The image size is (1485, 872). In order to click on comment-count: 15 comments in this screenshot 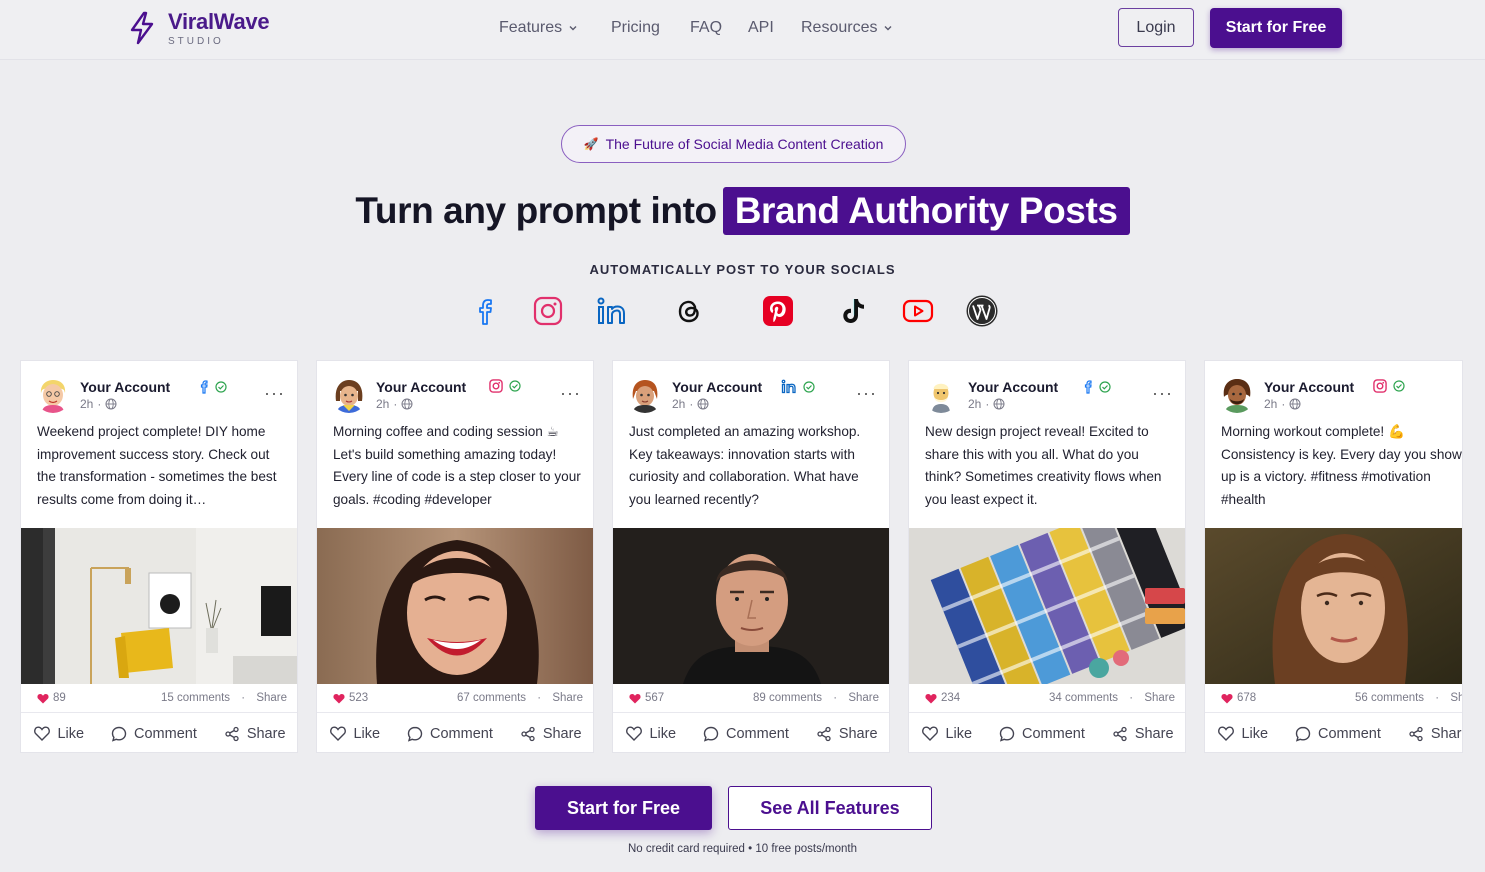, I will do `click(195, 698)`.